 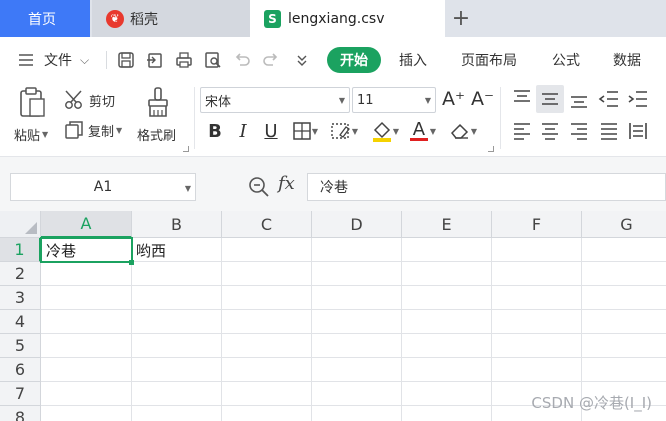 I want to click on format-painter-icon-button, so click(x=159, y=103).